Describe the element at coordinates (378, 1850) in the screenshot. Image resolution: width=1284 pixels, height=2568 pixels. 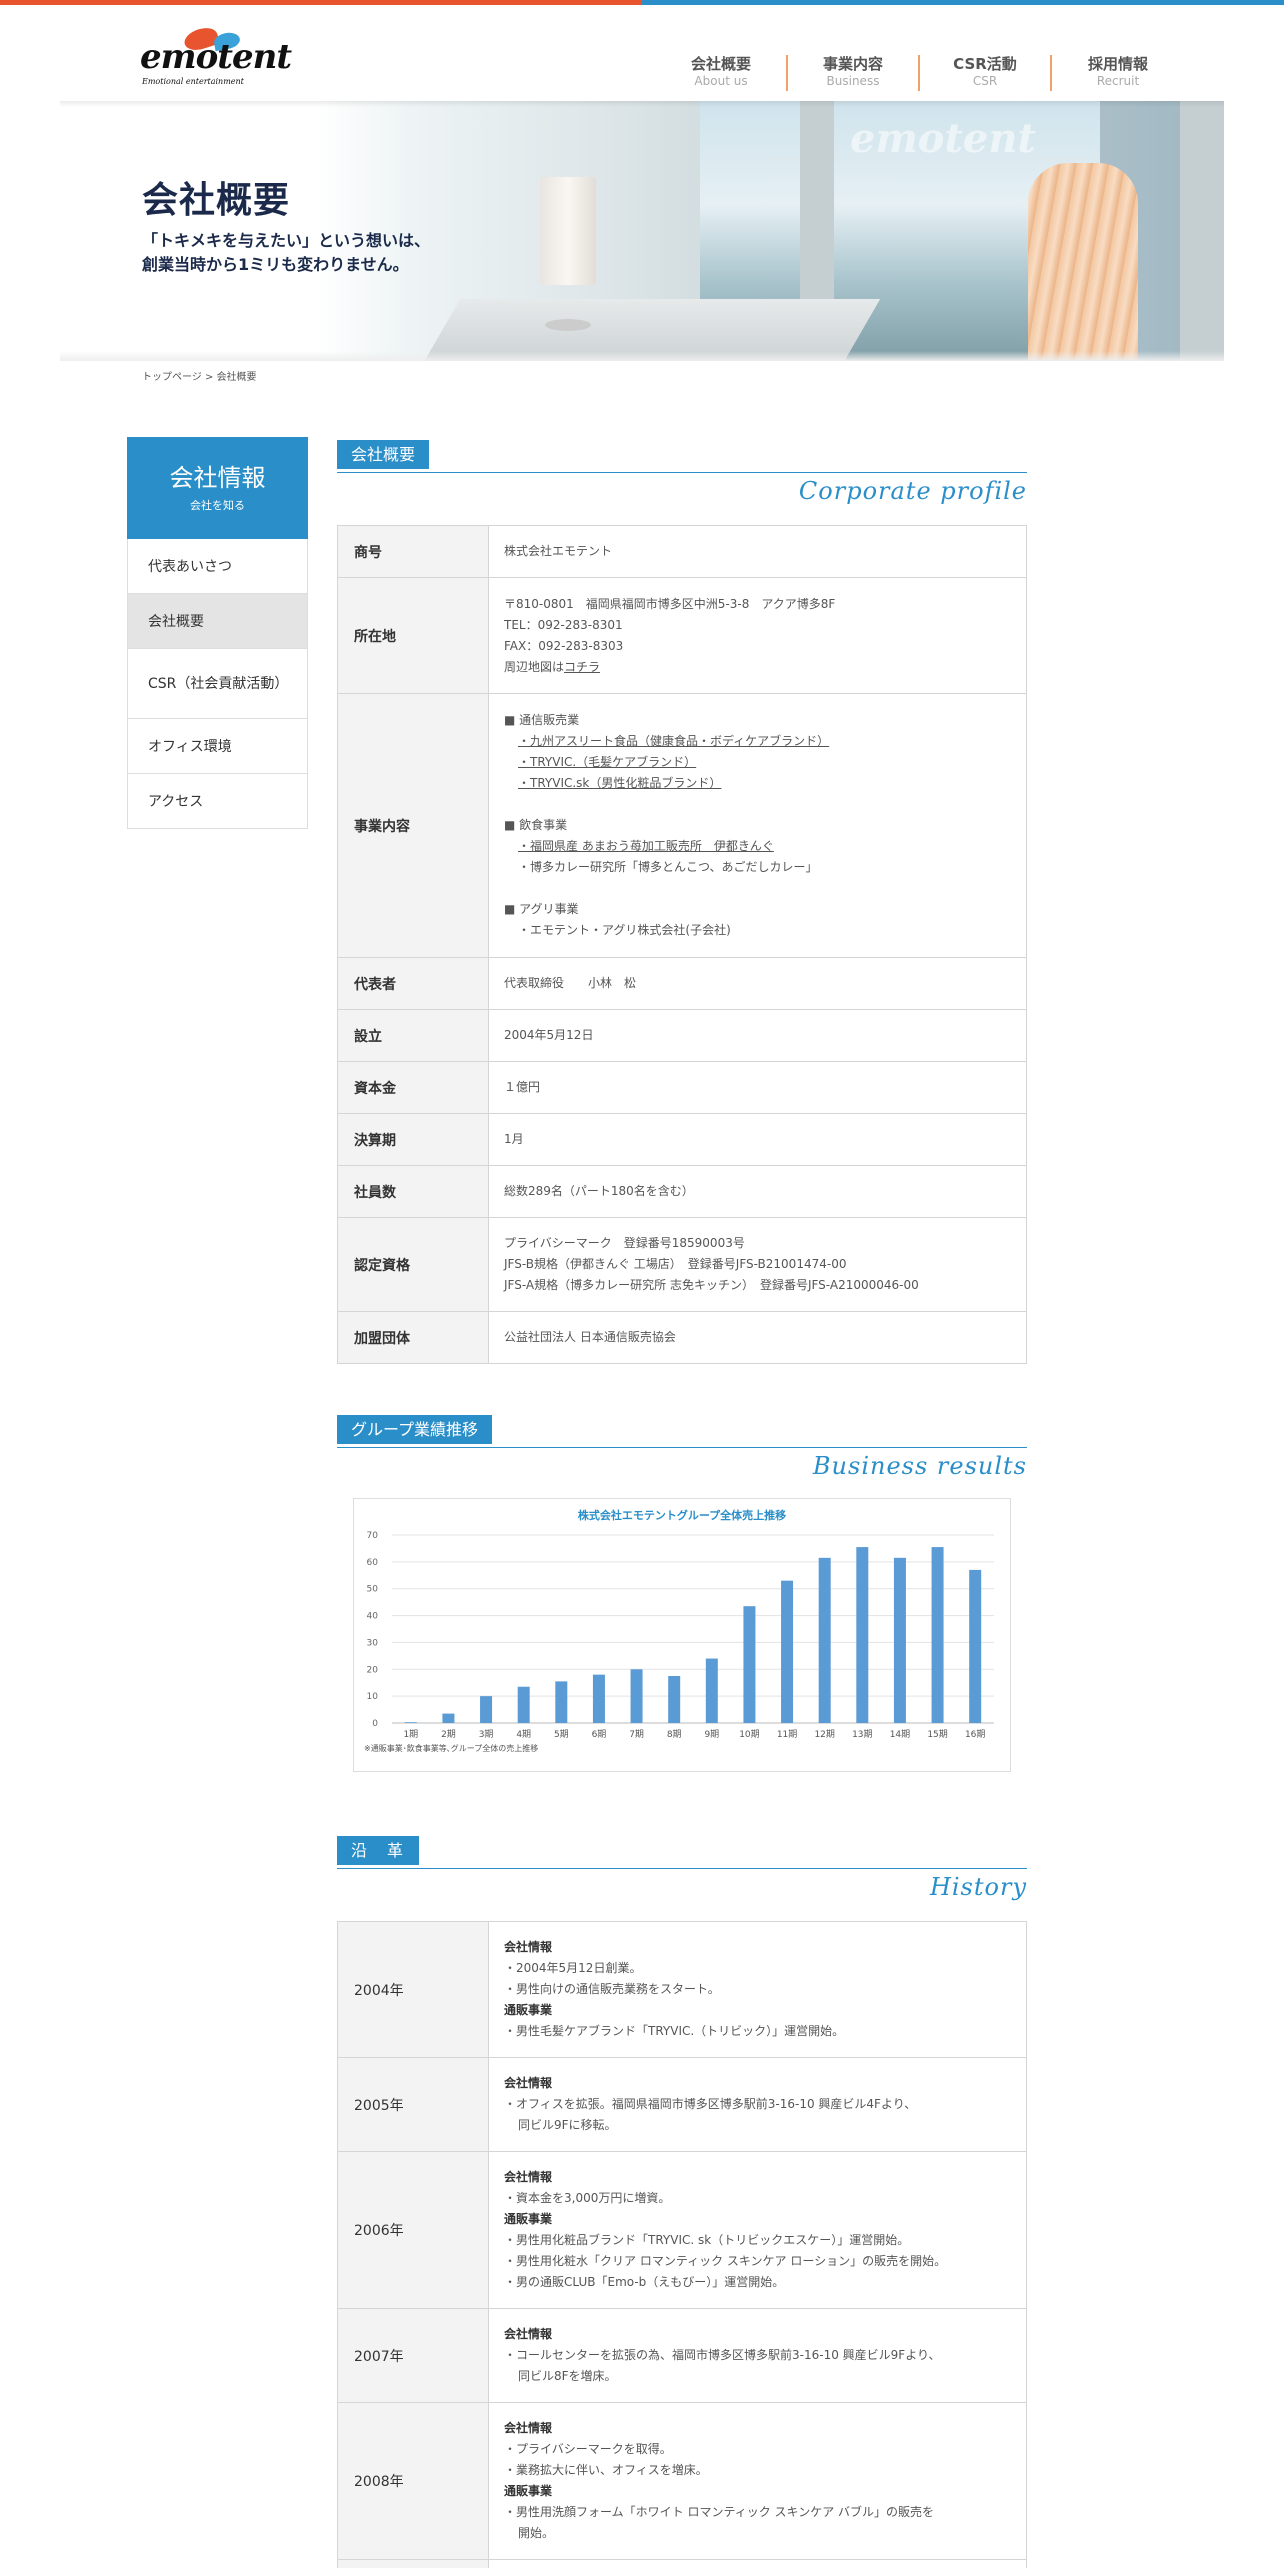
I see `section-label: 沿 革` at that location.